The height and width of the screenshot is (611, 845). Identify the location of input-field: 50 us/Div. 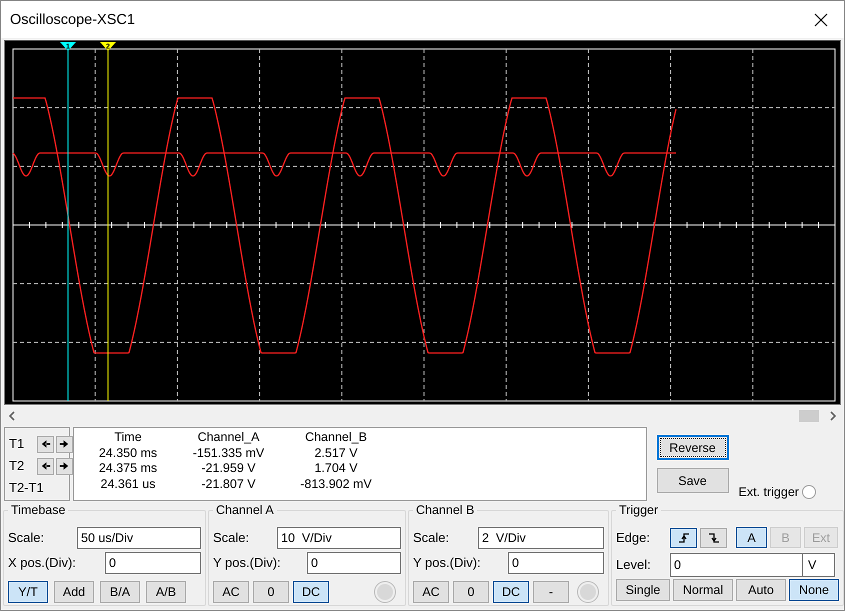
(139, 537).